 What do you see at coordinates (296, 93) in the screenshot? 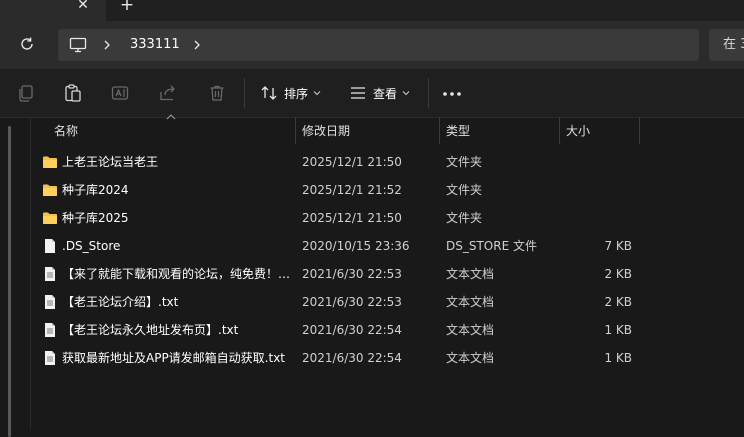
I see `sort-label: 排序` at bounding box center [296, 93].